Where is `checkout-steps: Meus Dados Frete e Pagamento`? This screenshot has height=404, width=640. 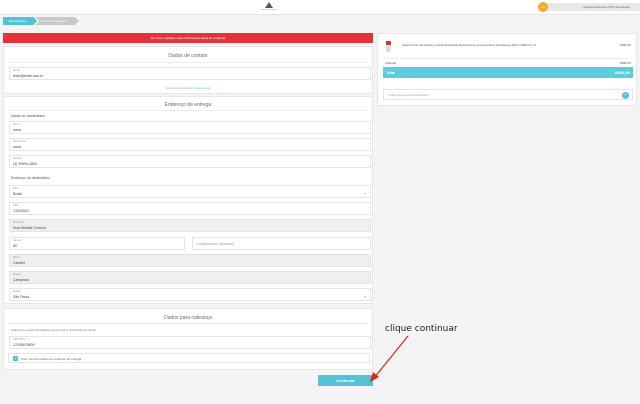 checkout-steps: Meus Dados Frete e Pagamento is located at coordinates (41, 21).